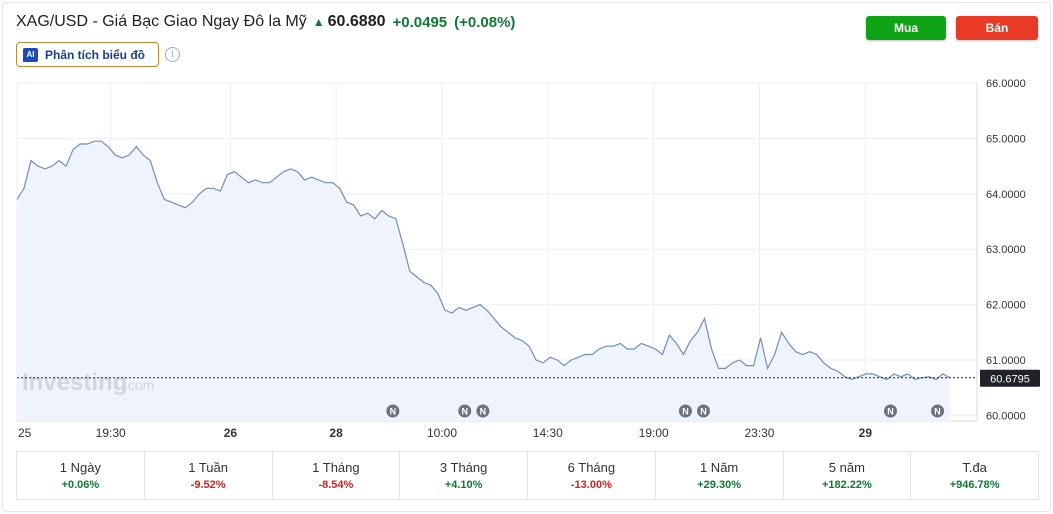 This screenshot has width=1053, height=514. I want to click on x-tick-label: 23:30, so click(759, 433).